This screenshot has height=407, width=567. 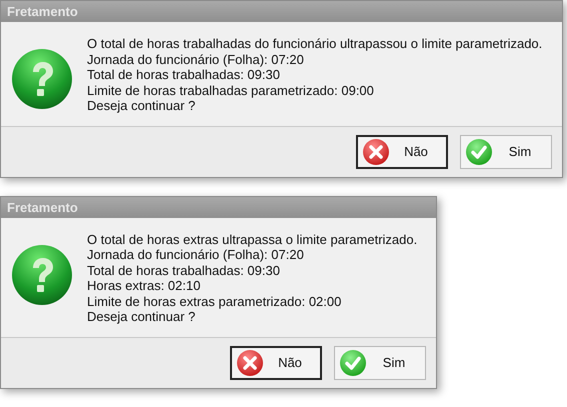 I want to click on message-text: Horas extras: 02:10, so click(x=144, y=286).